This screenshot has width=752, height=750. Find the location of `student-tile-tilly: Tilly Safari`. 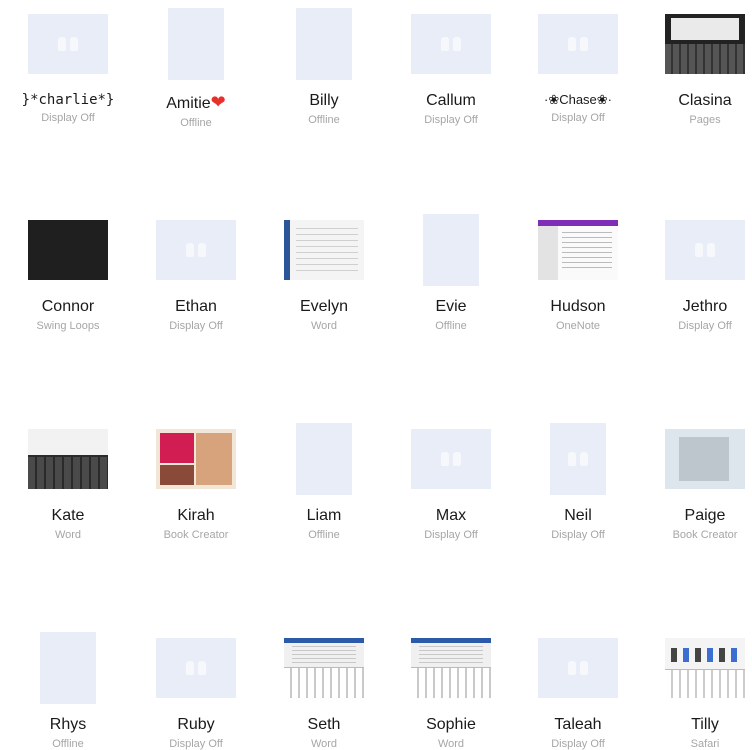

student-tile-tilly: Tilly Safari is located at coordinates (698, 691).